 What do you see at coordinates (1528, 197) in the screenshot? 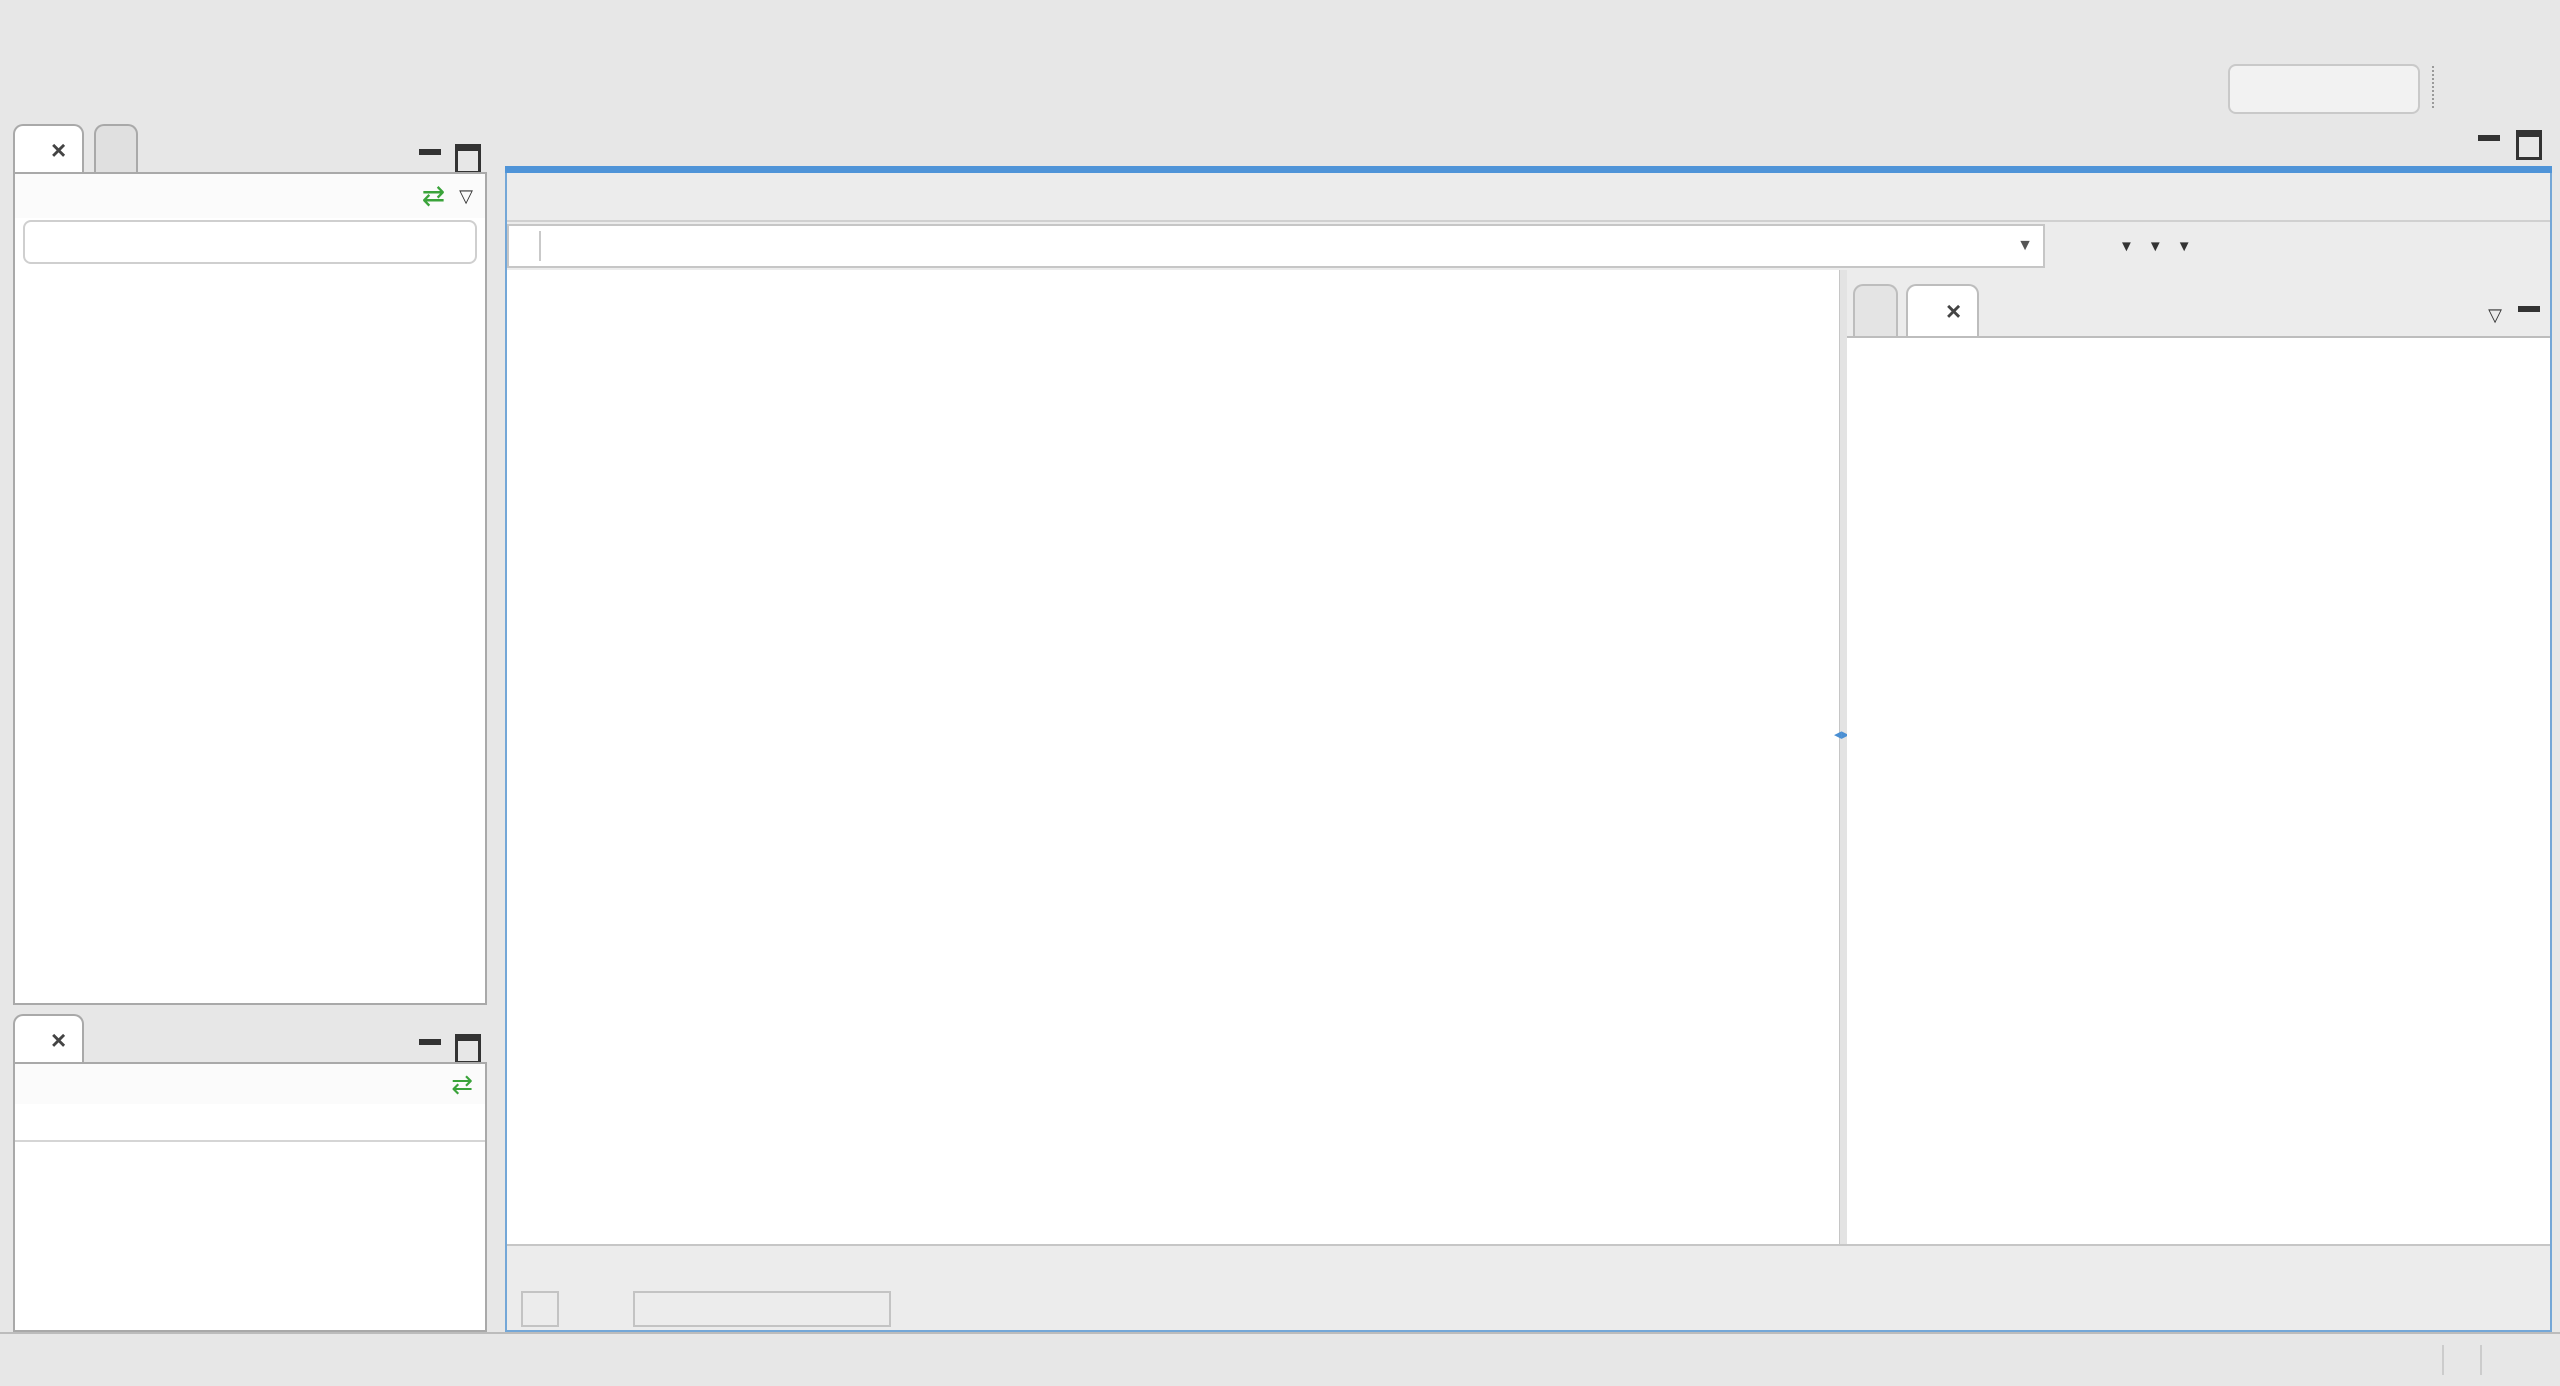
I see `result-subtabs` at bounding box center [1528, 197].